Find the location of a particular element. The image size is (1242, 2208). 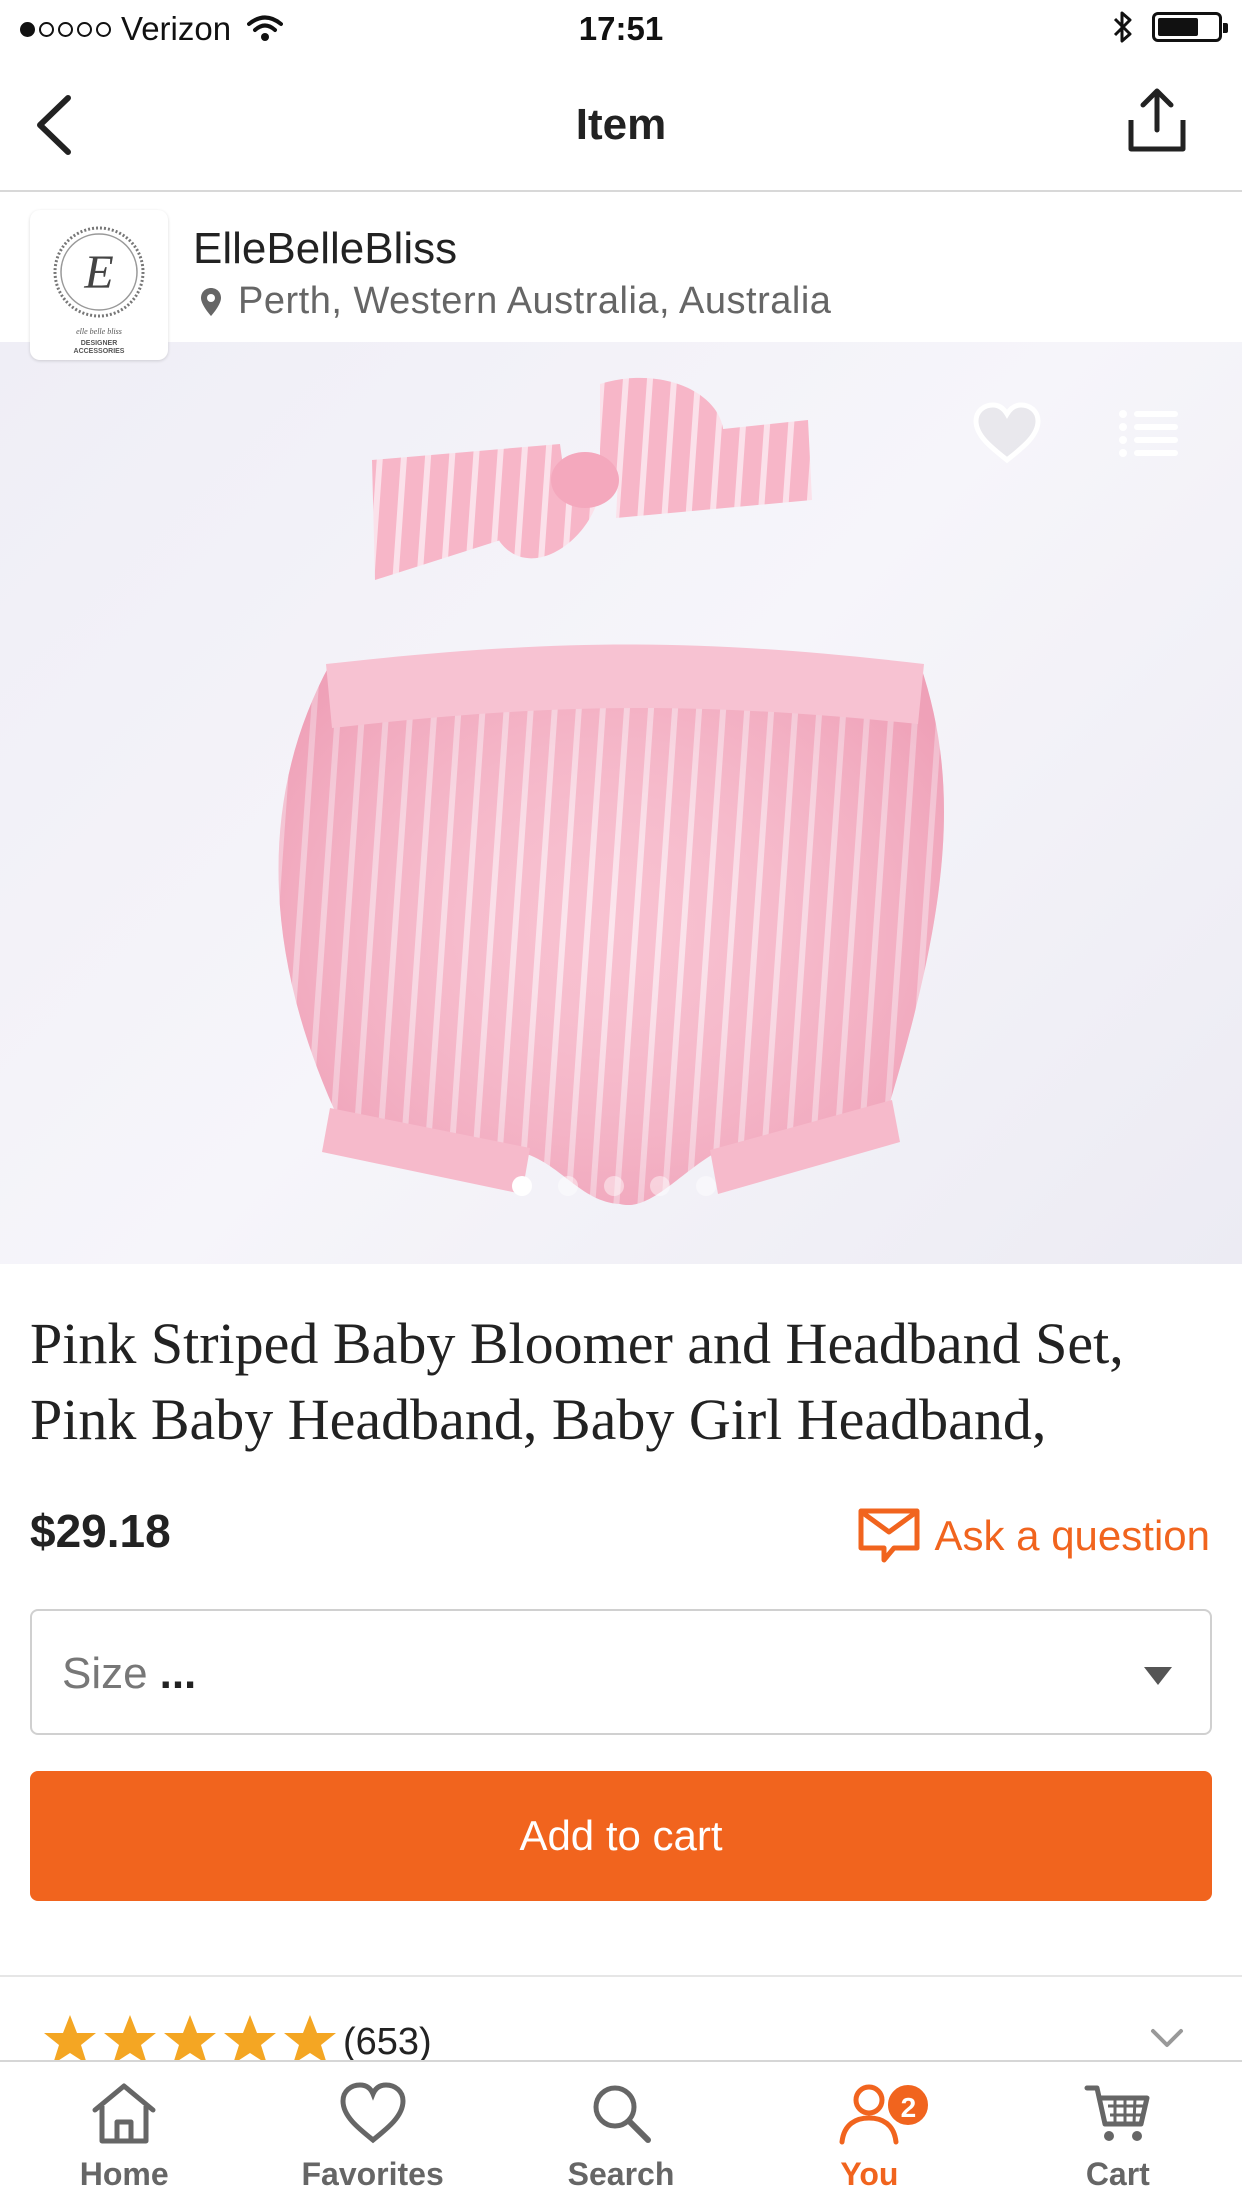

message-envelope-icon is located at coordinates (889, 1535).